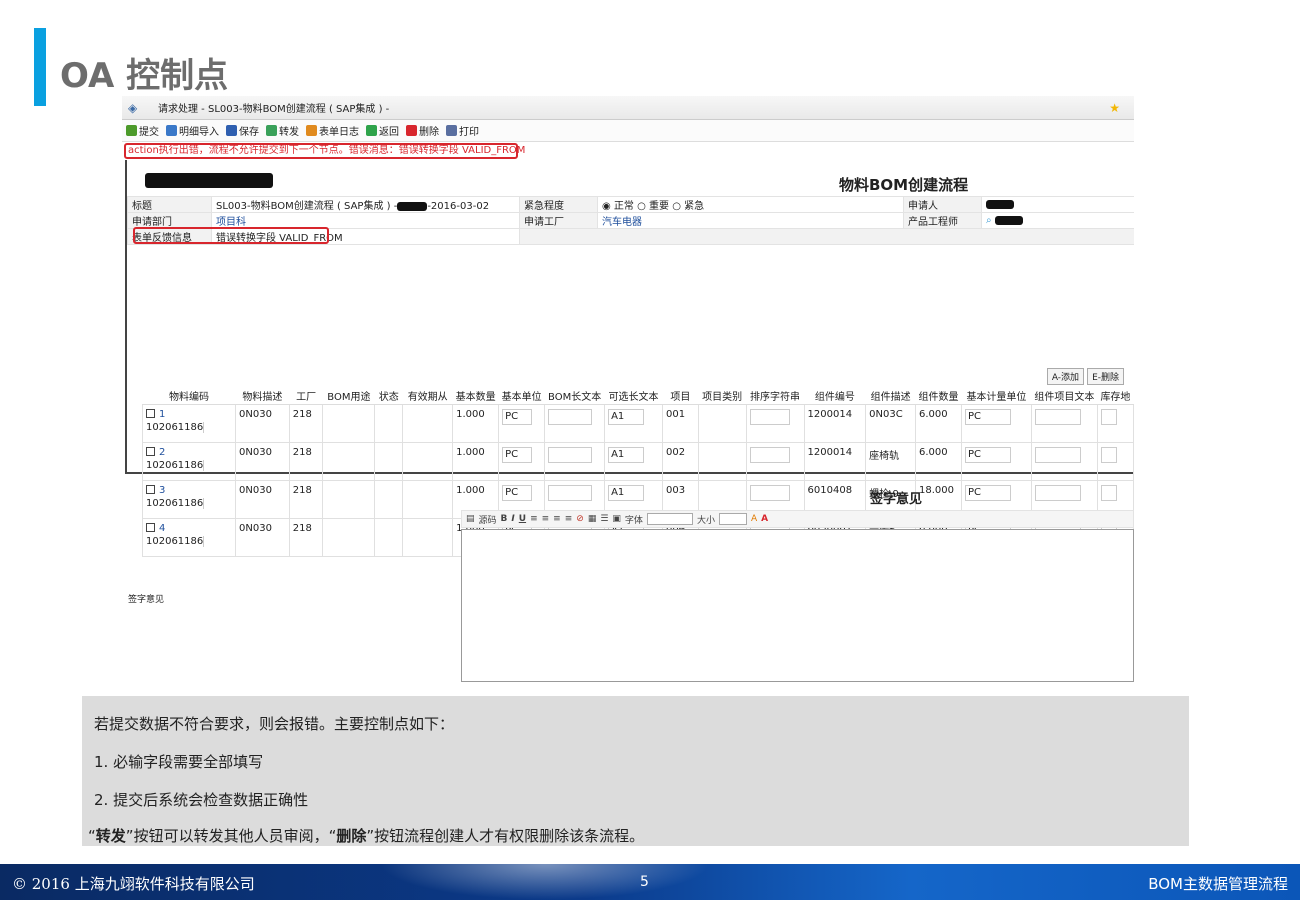 Image resolution: width=1300 pixels, height=900 pixels. Describe the element at coordinates (830, 490) in the screenshot. I see `component-no: 6010408` at that location.